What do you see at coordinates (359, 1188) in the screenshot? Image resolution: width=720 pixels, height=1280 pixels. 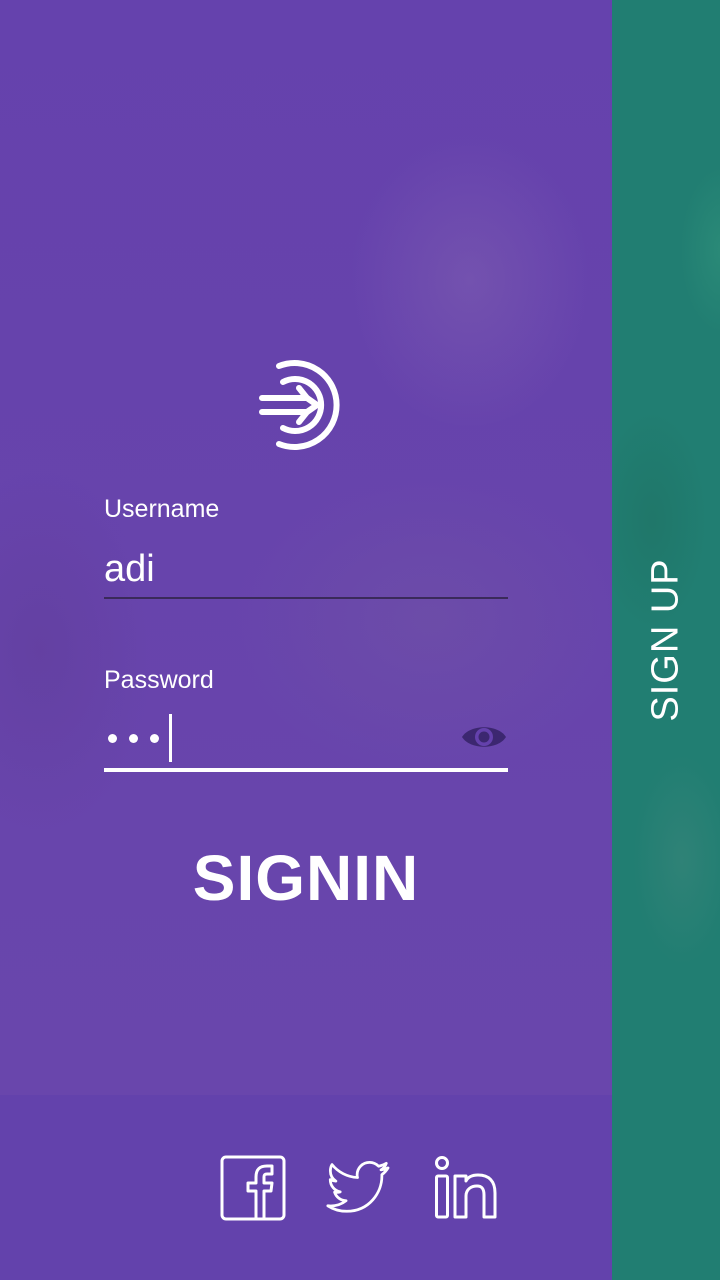 I see `twitter-icon` at bounding box center [359, 1188].